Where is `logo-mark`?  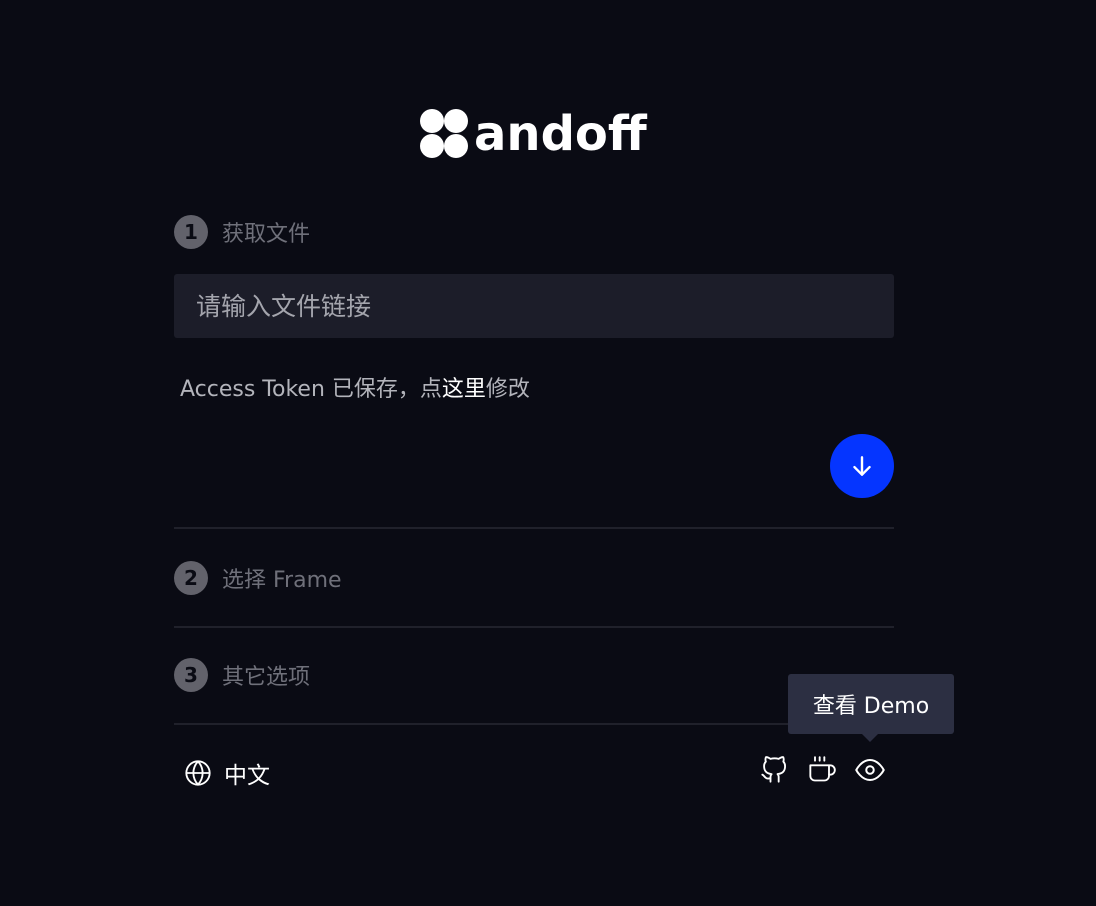
logo-mark is located at coordinates (445, 134).